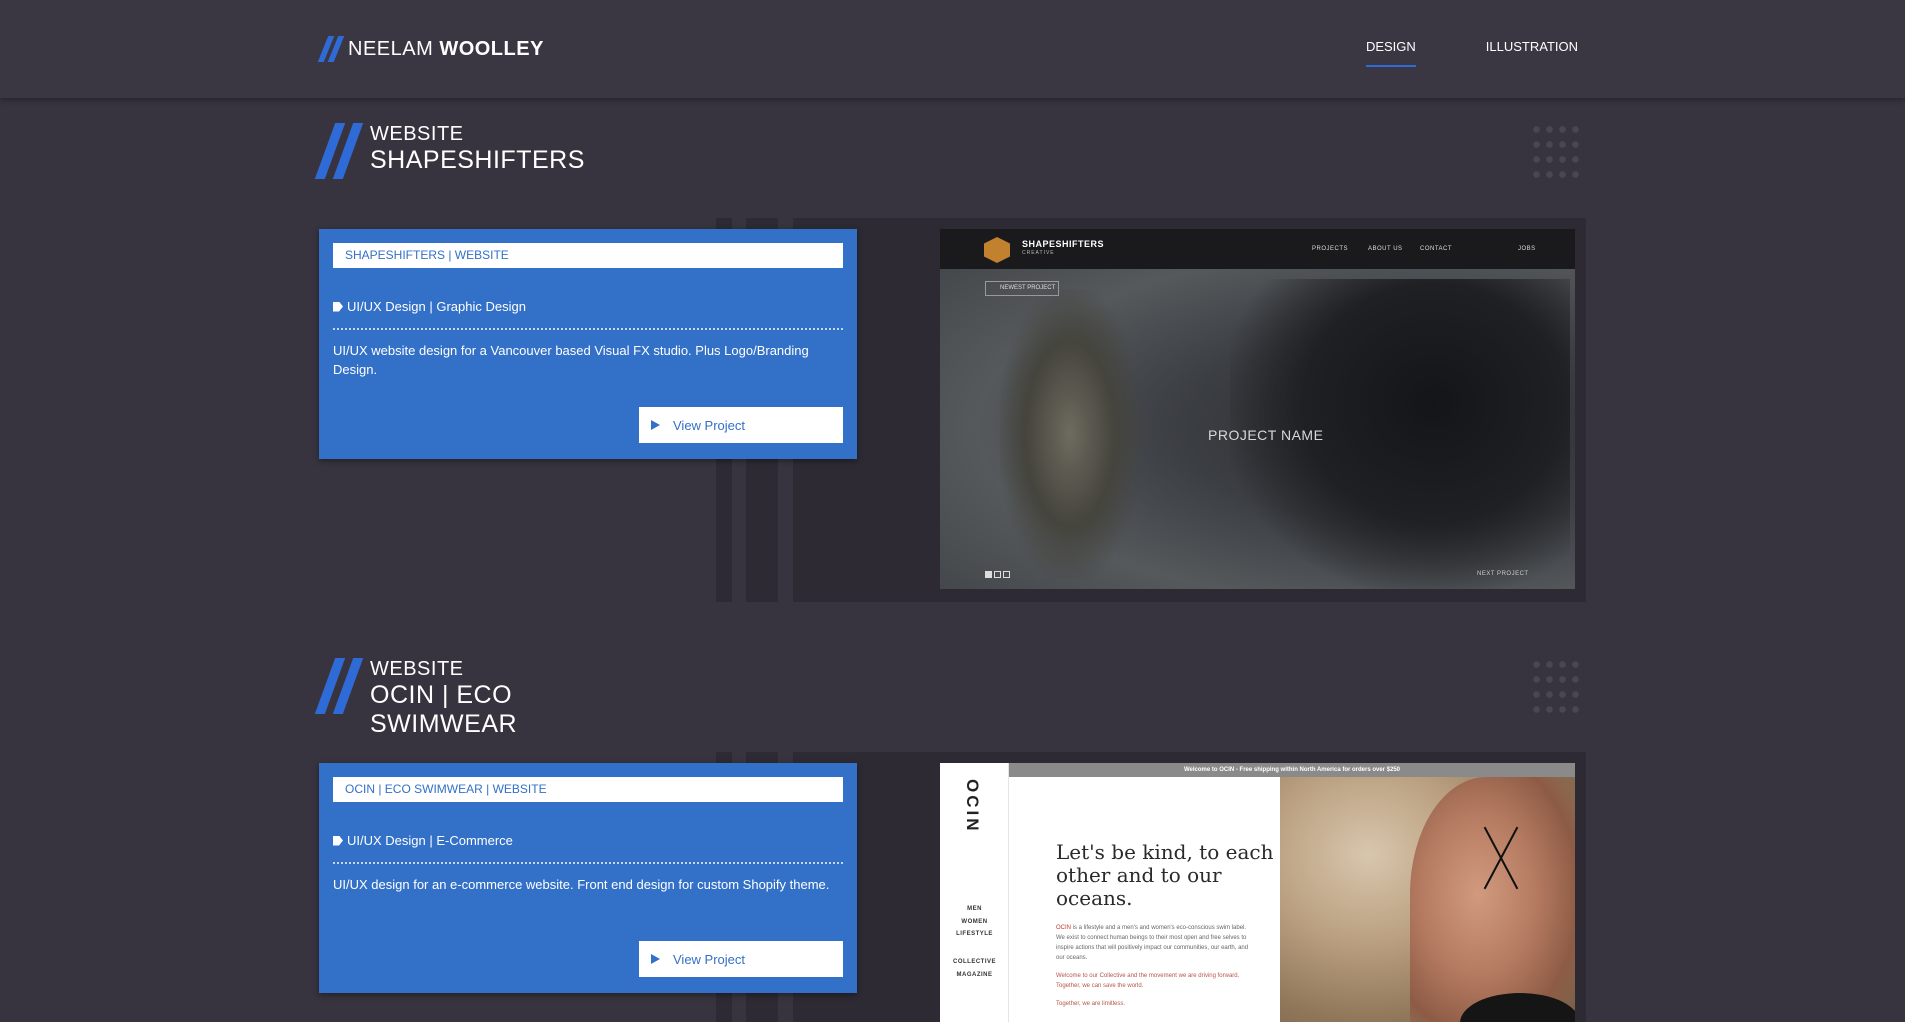 The image size is (1905, 1022). I want to click on preview-menu-top: MEN WOMEN LIFESTYLE, so click(974, 922).